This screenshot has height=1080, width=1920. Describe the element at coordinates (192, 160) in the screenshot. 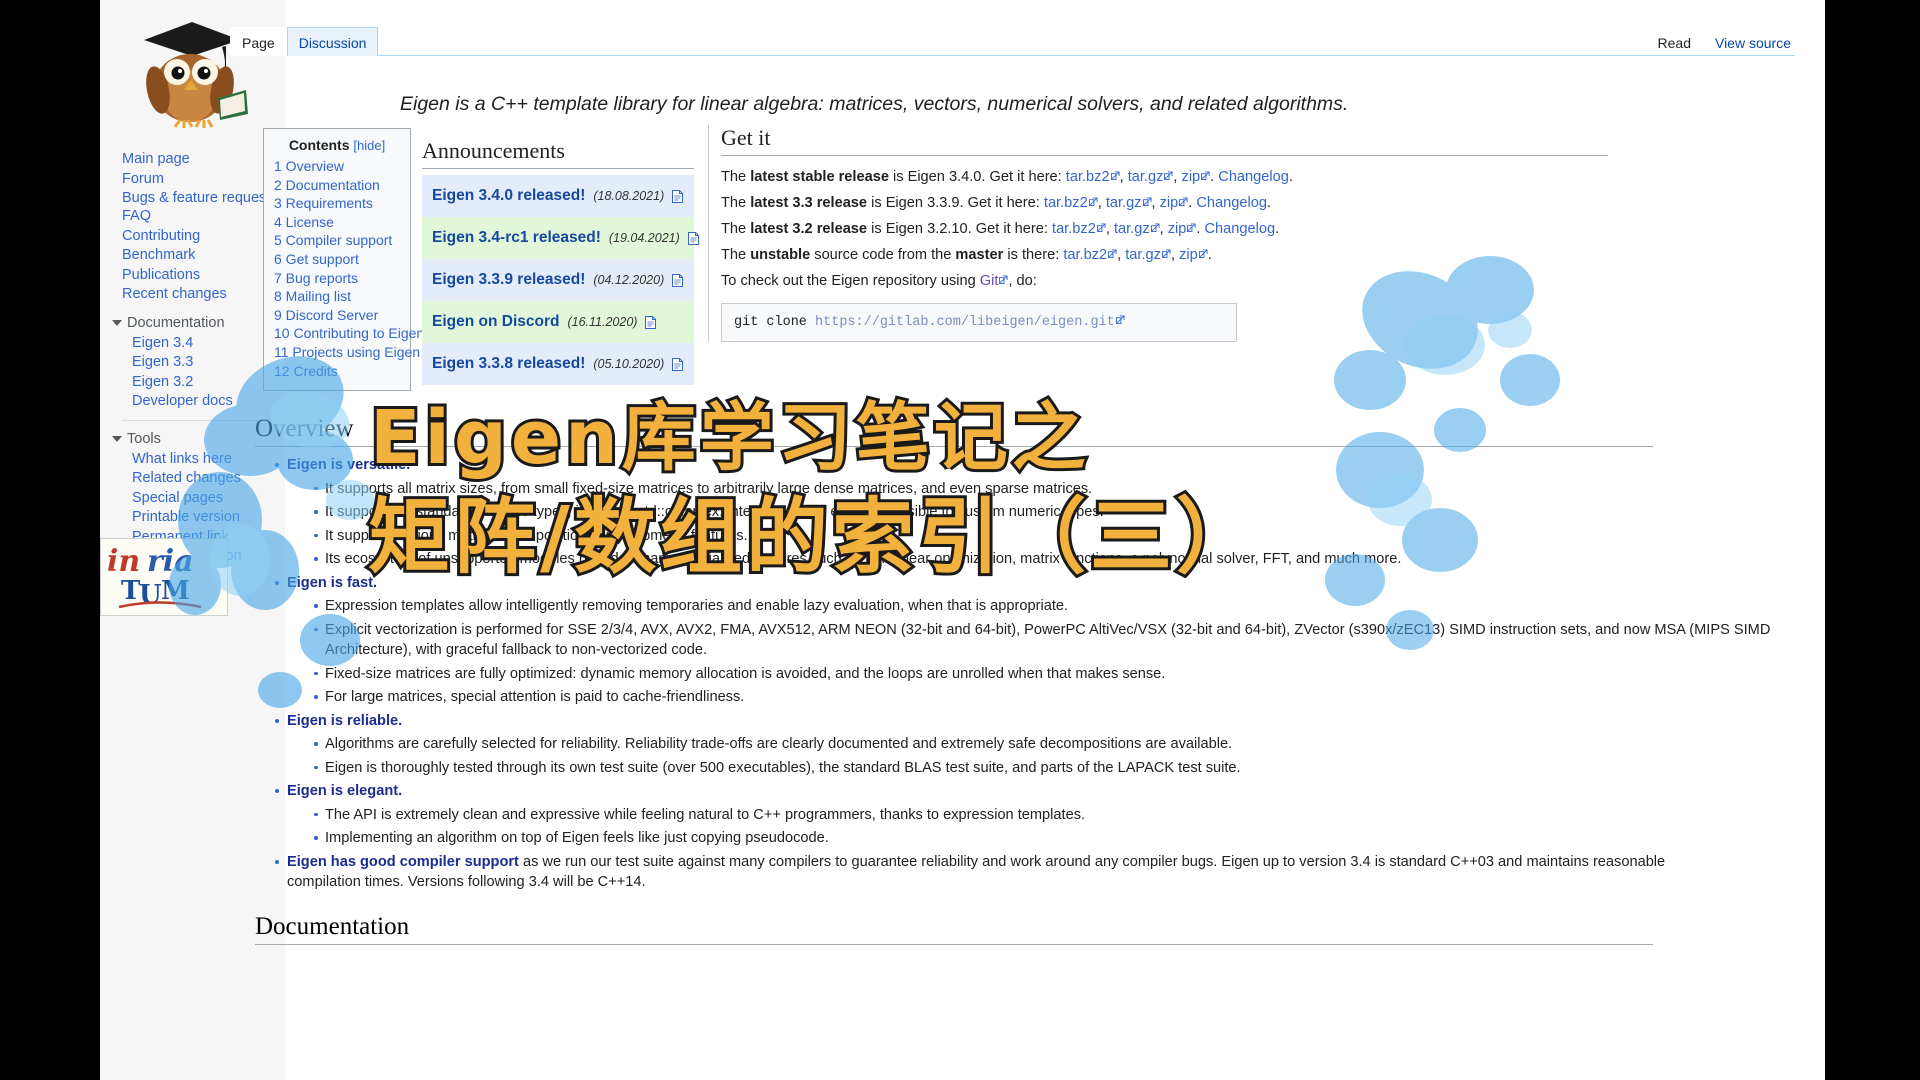

I see `sidebar-item-main-page: Main page` at that location.